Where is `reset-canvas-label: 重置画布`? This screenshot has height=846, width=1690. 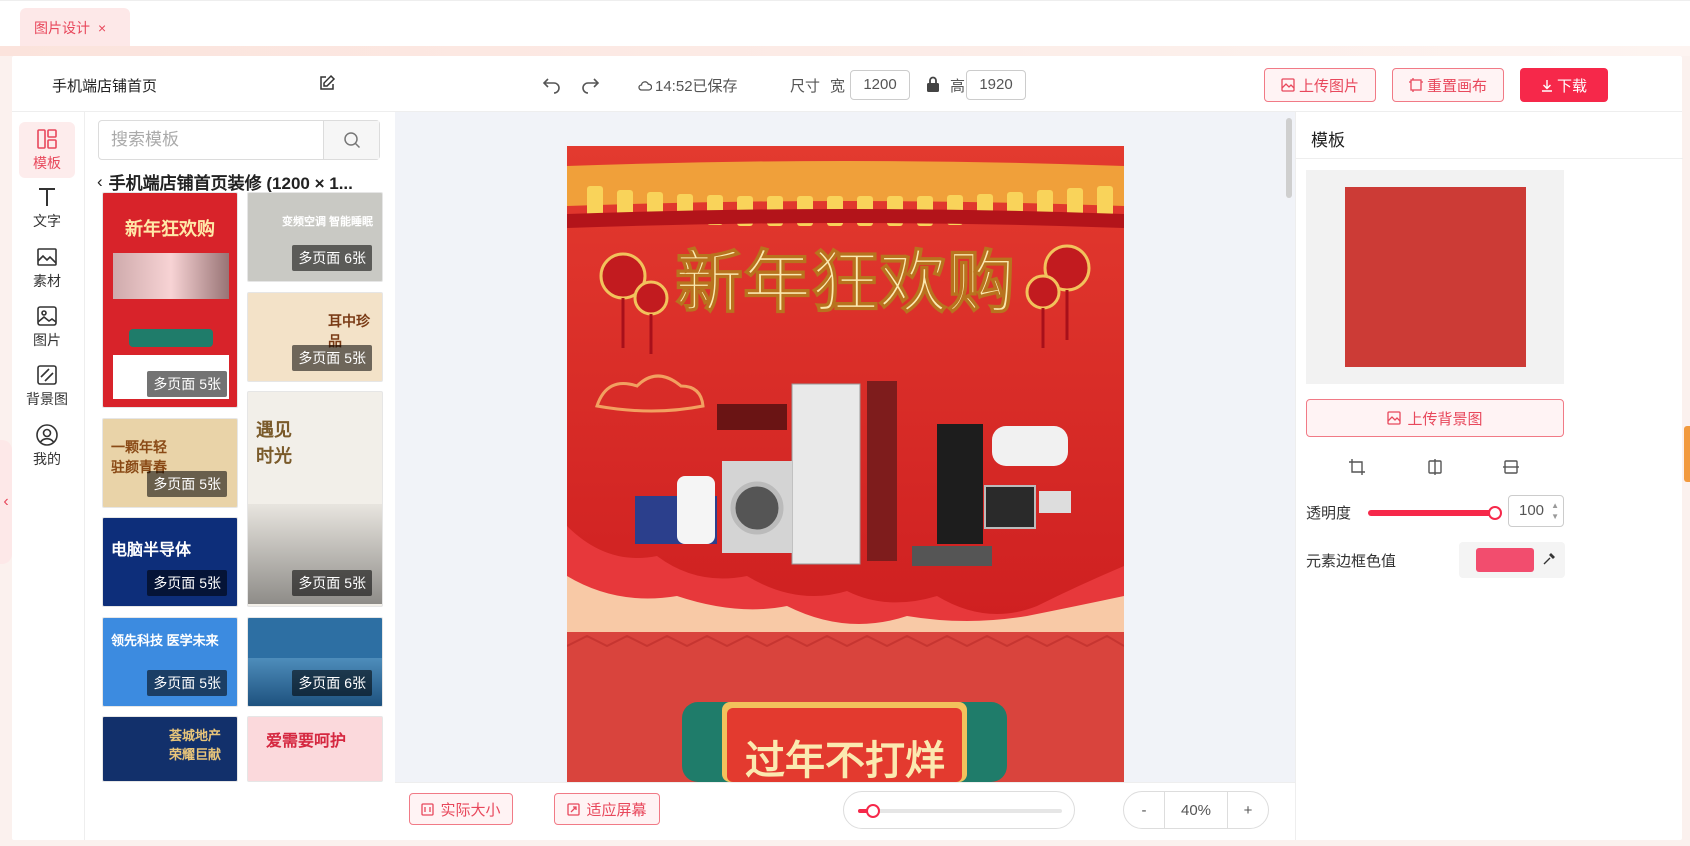
reset-canvas-label: 重置画布 is located at coordinates (1456, 86).